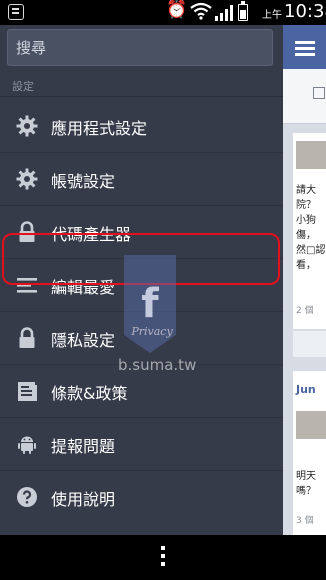 The height and width of the screenshot is (580, 326). Describe the element at coordinates (99, 128) in the screenshot. I see `menu-item-label: 應用程式設定` at that location.